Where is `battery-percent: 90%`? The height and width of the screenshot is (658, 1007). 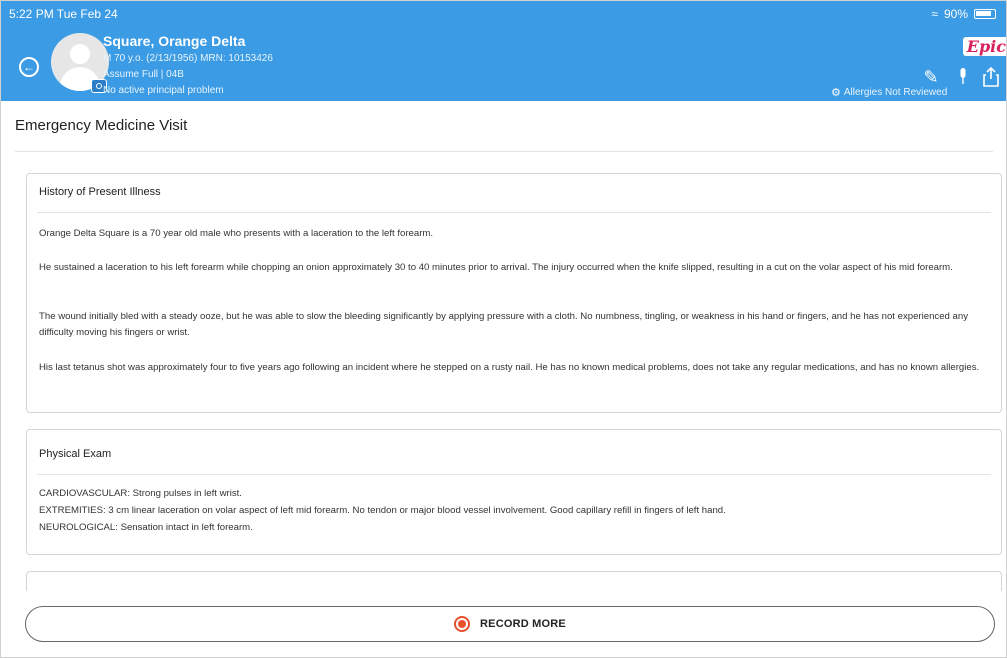 battery-percent: 90% is located at coordinates (955, 14).